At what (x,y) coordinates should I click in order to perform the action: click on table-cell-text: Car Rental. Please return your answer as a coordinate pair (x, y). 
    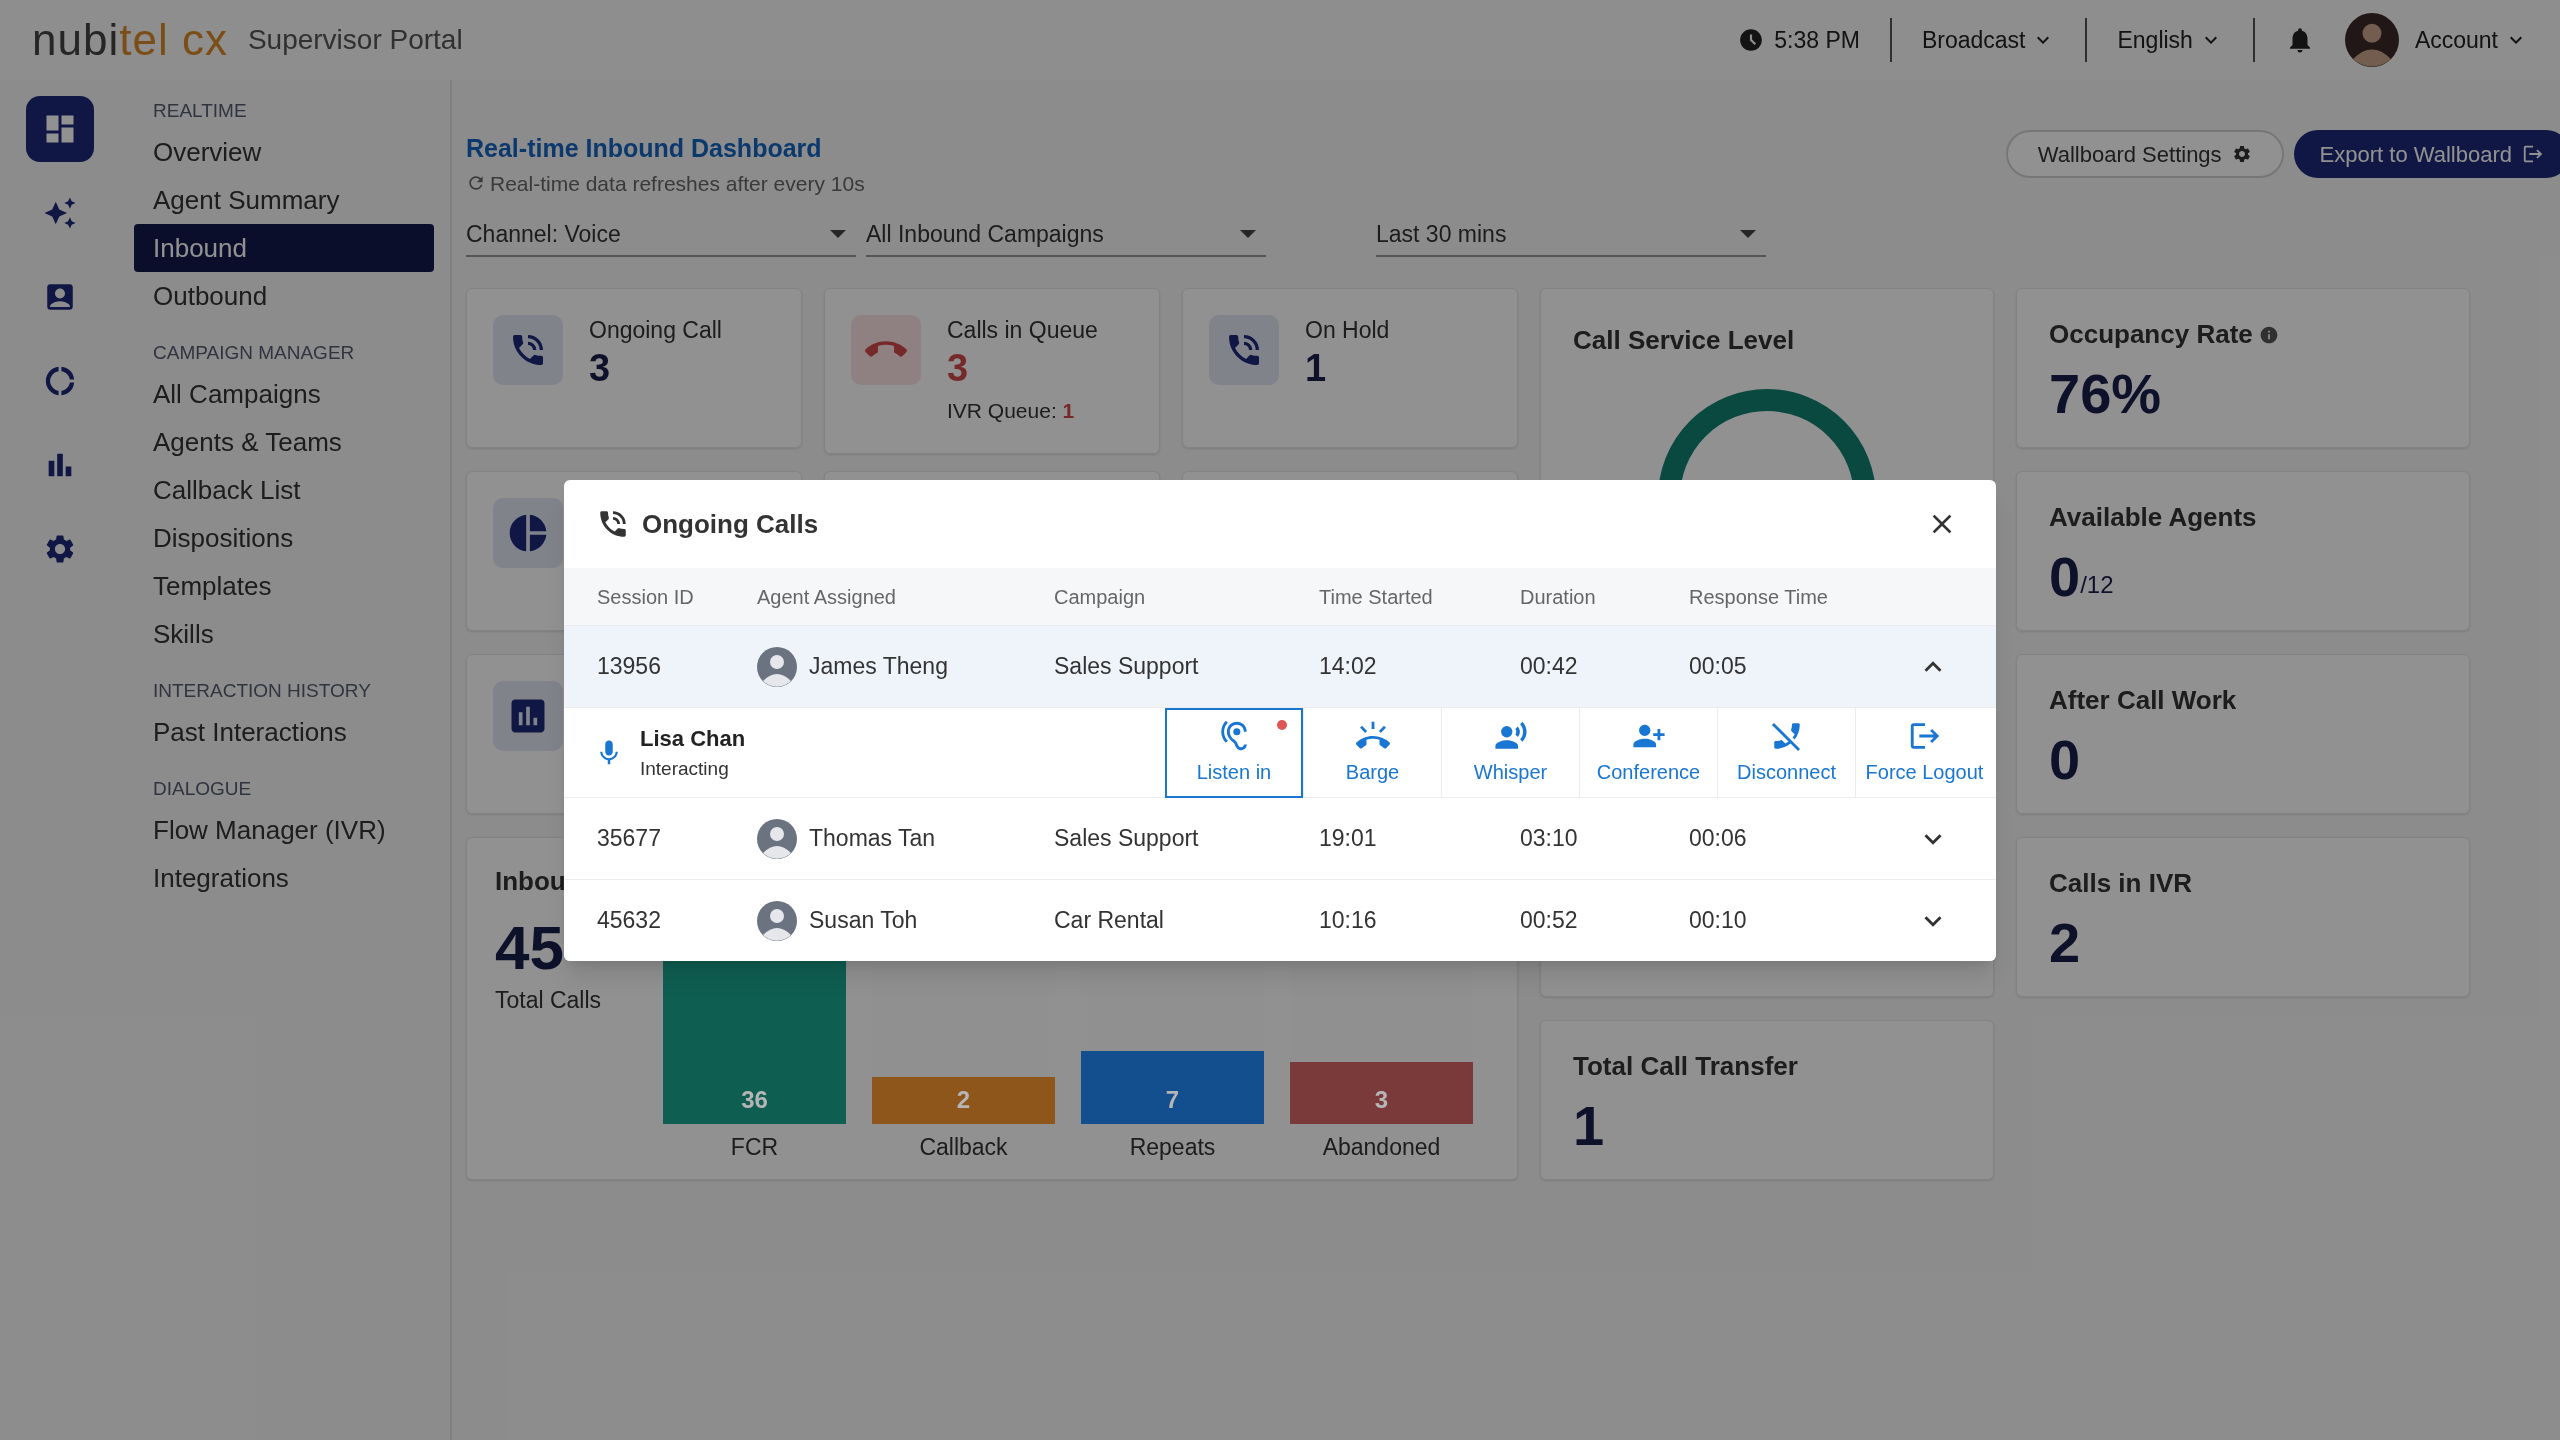
    Looking at the image, I should click on (1109, 921).